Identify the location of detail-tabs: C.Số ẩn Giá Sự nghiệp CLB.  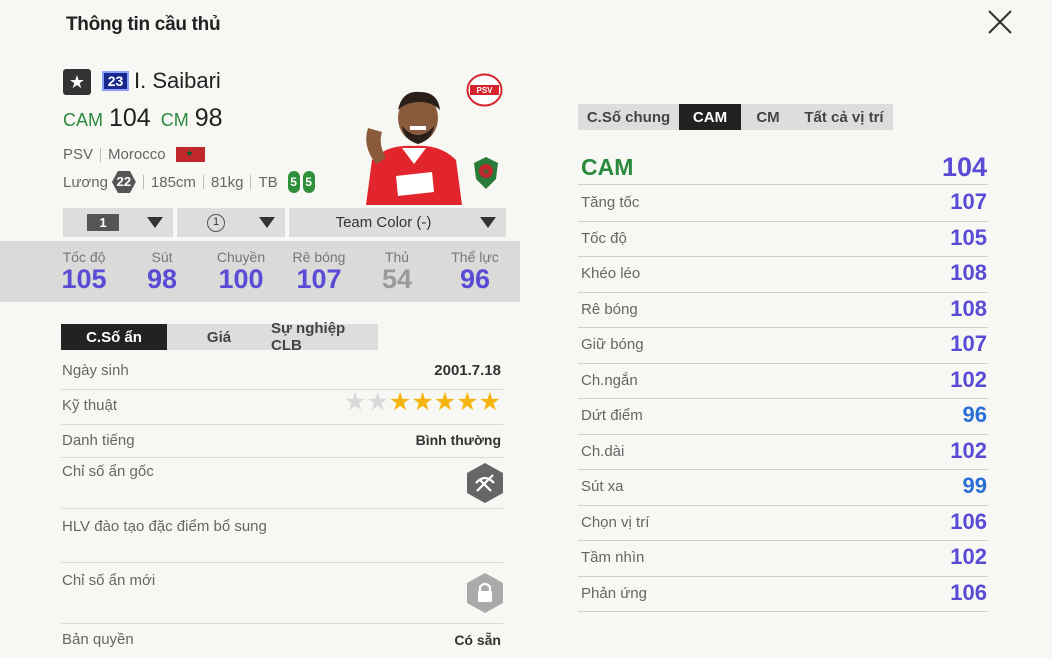
(219, 337).